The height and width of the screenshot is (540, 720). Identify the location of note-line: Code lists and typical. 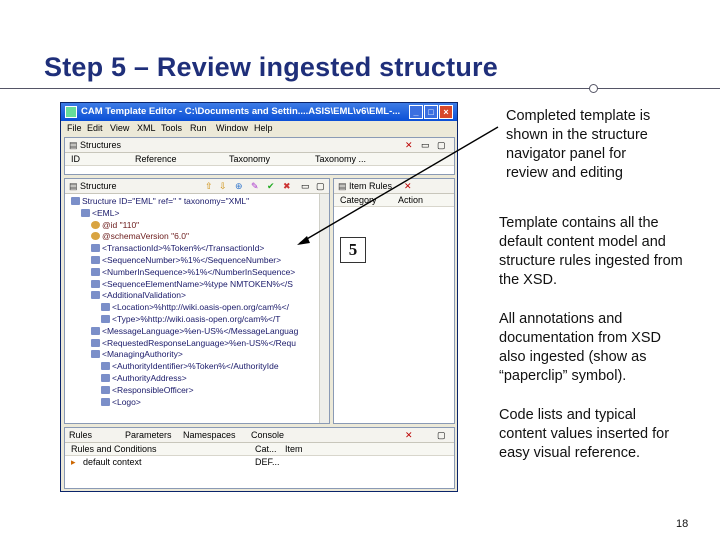
(568, 415).